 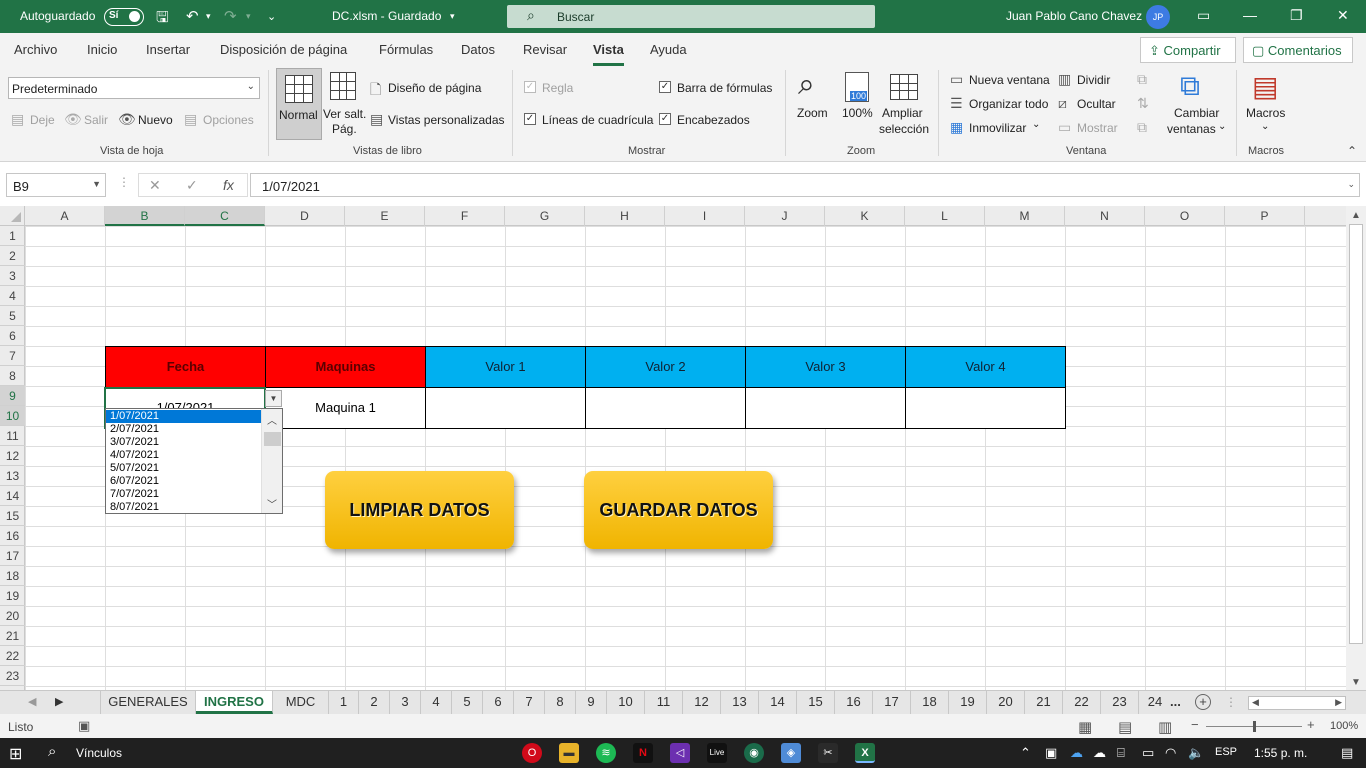 I want to click on vertical-scroll-thumb, so click(x=1356, y=434).